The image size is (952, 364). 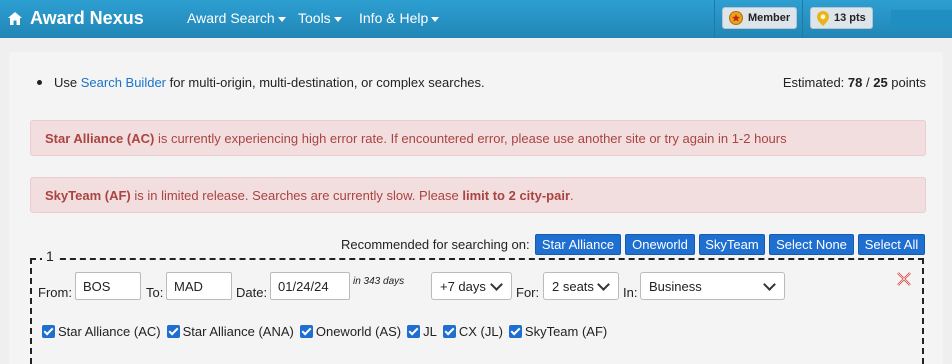 I want to click on segment-number: 1, so click(x=50, y=256).